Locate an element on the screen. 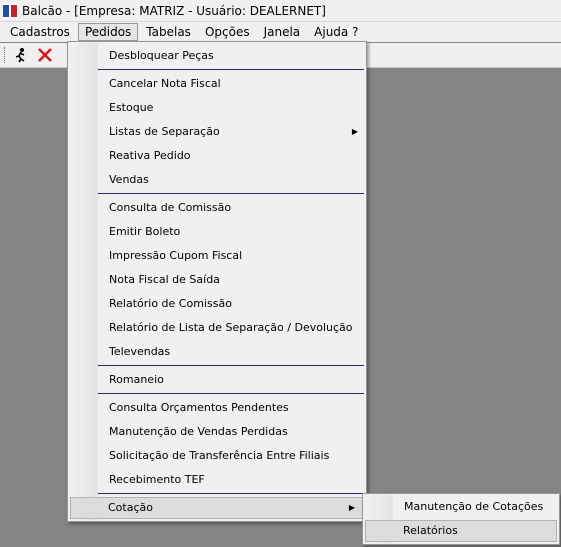  menu-item-impressao-cupom-fiscal: Impressão Cupom Fiscal is located at coordinates (217, 256).